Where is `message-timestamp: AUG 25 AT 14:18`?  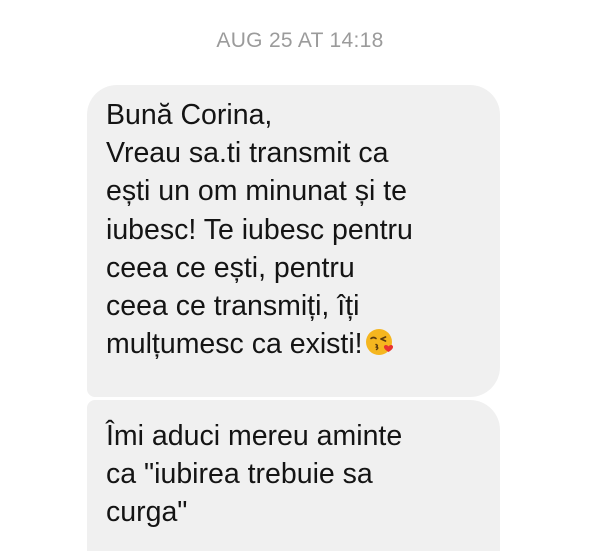 message-timestamp: AUG 25 AT 14:18 is located at coordinates (300, 40).